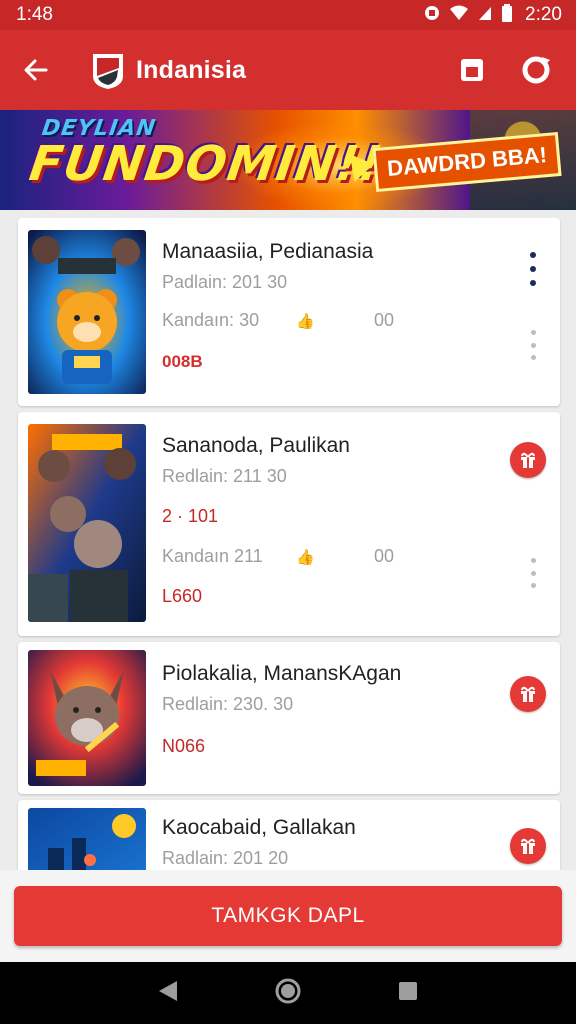  I want to click on system-nav-bar, so click(288, 993).